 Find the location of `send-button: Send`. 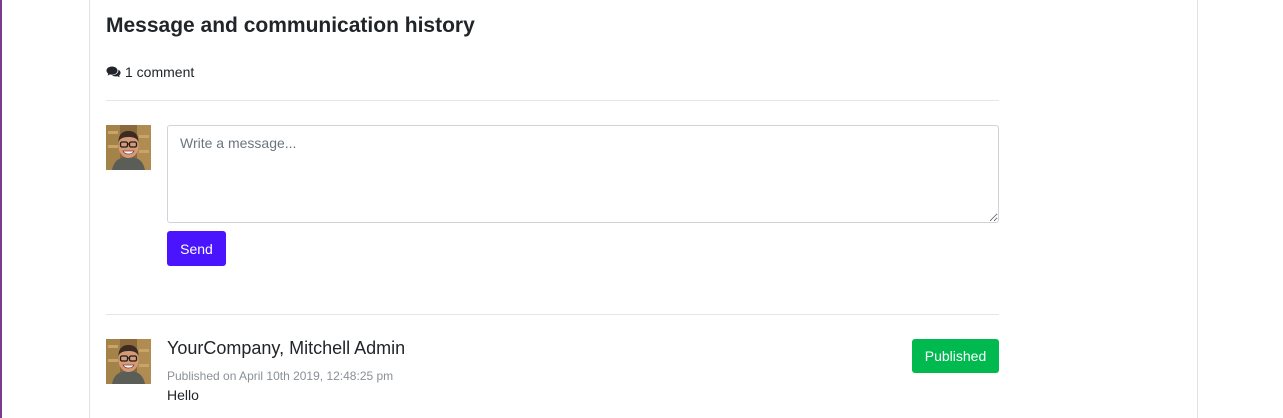

send-button: Send is located at coordinates (196, 248).